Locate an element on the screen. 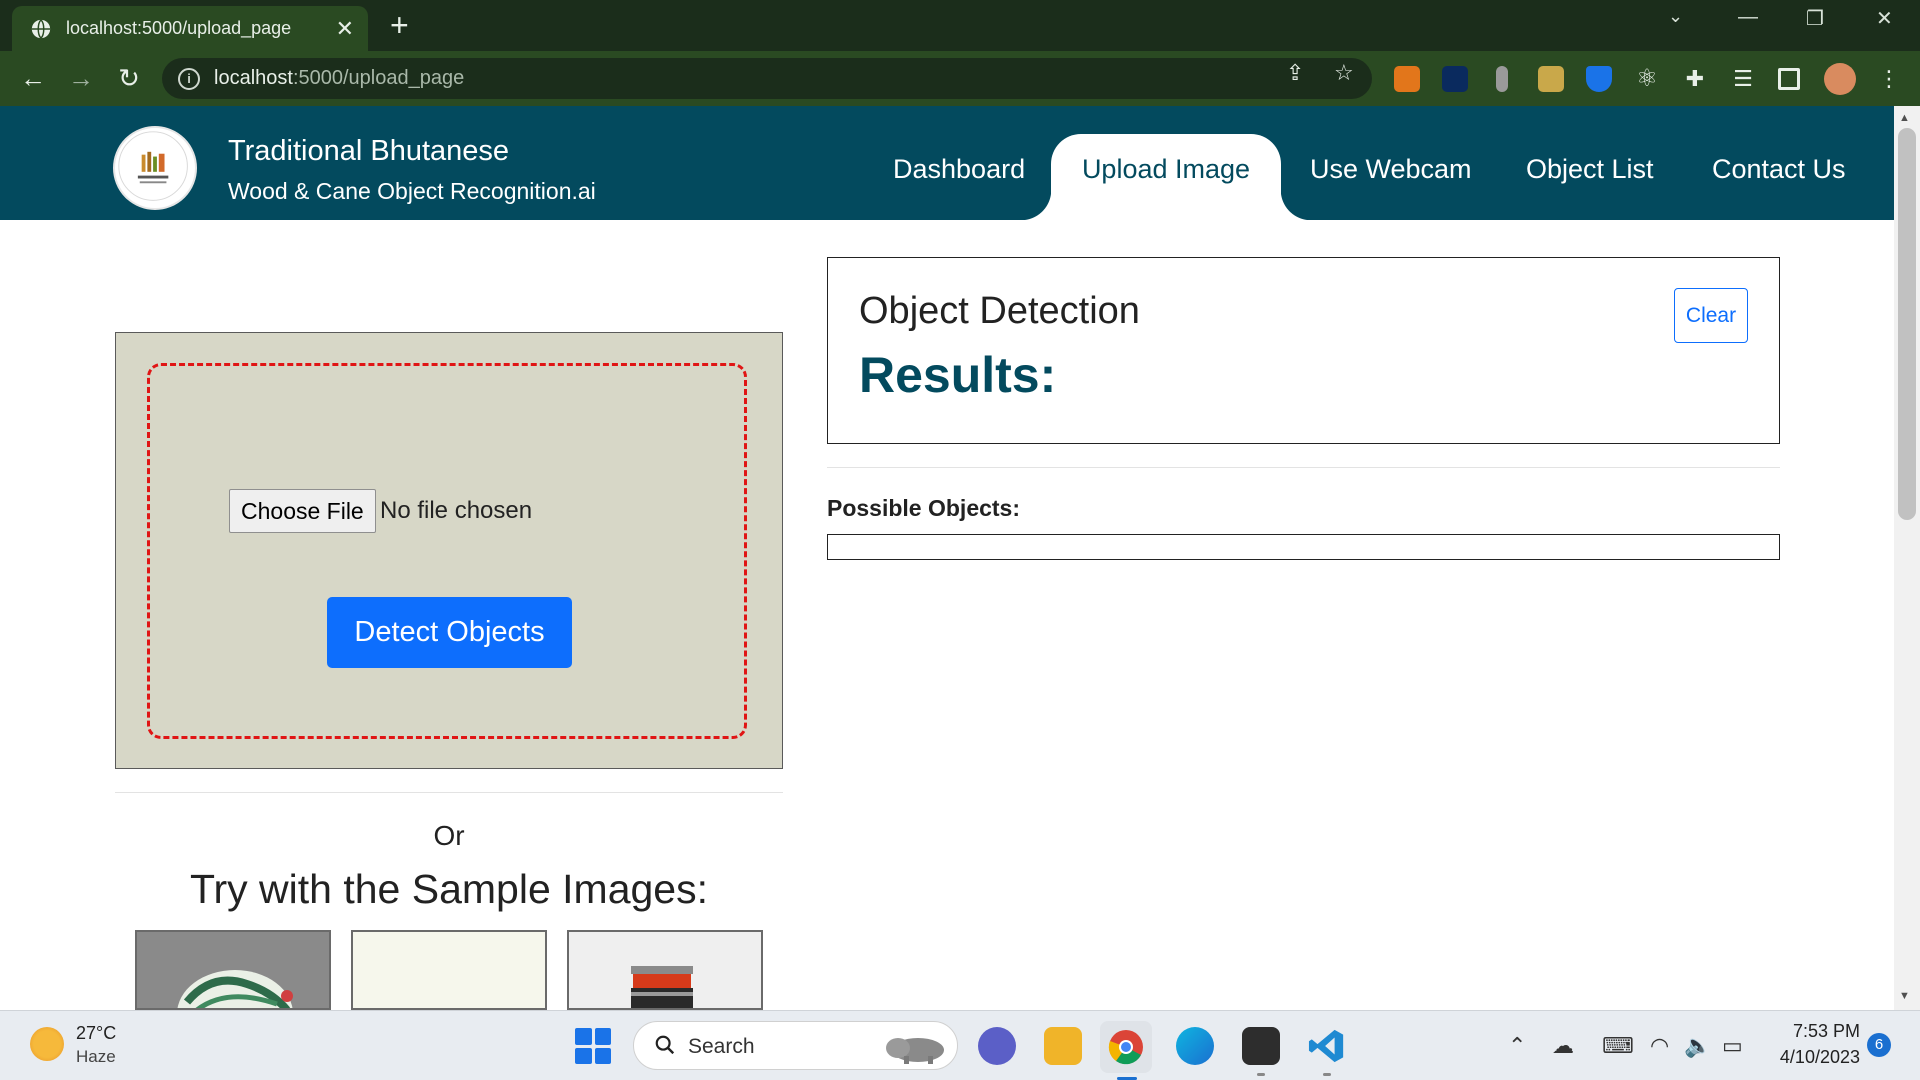 Image resolution: width=1920 pixels, height=1080 pixels. bookmark-star-icon: ☆ is located at coordinates (1344, 73).